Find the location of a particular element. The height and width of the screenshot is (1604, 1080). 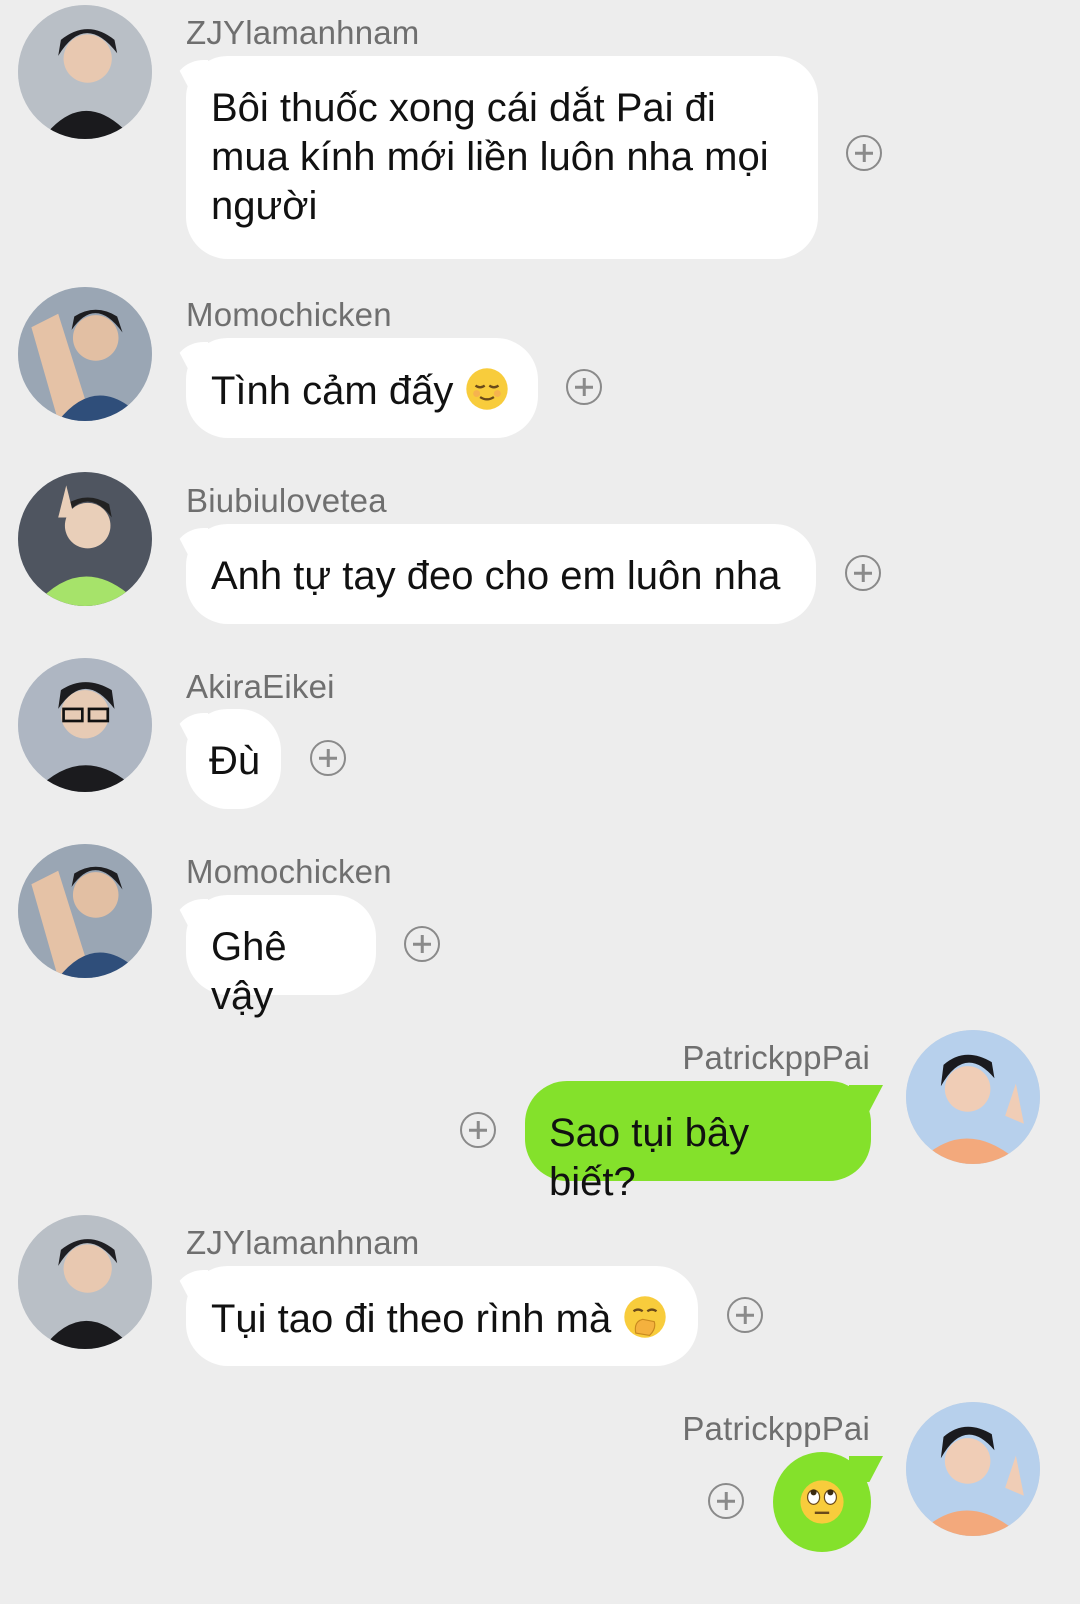

message-text: Ghê vậy is located at coordinates (249, 971).